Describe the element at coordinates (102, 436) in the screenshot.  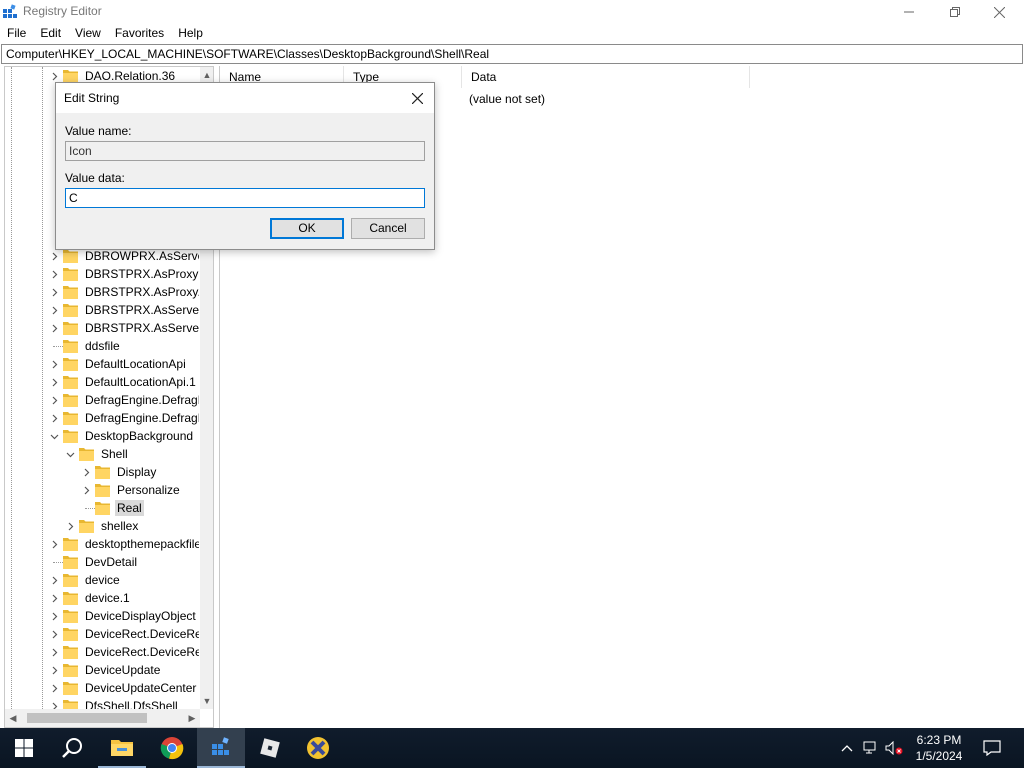
I see `tree-item: DesktopBackground` at that location.